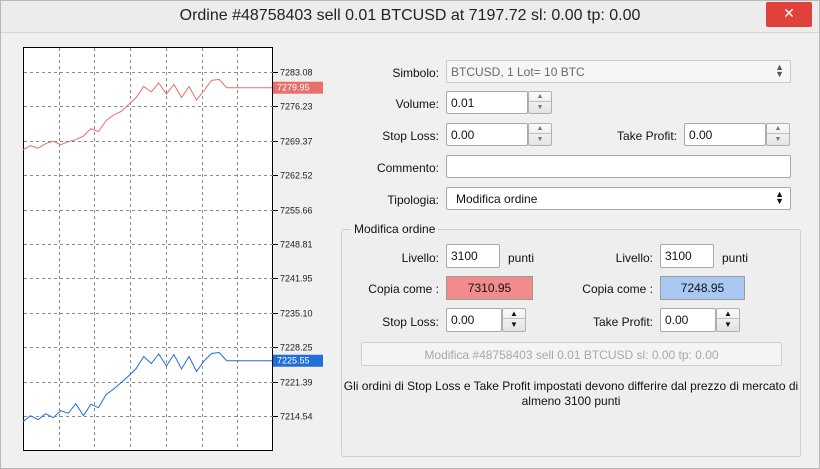  I want to click on stop-loss-up-icon: ▲, so click(540, 129).